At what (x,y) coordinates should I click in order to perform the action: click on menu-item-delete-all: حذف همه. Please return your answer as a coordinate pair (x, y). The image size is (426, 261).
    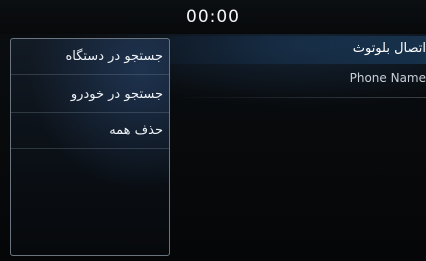
    Looking at the image, I should click on (90, 131).